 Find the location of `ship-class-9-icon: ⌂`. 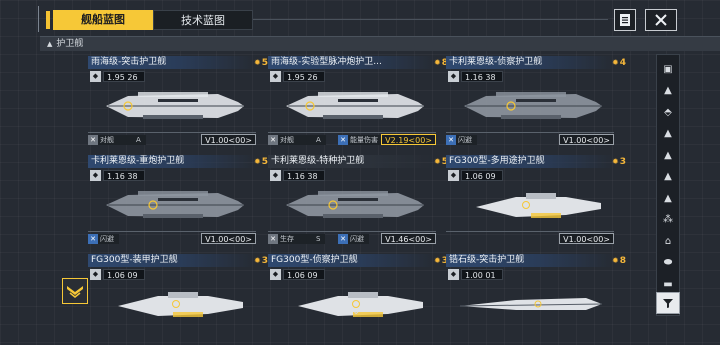

ship-class-9-icon: ⌂ is located at coordinates (668, 241).